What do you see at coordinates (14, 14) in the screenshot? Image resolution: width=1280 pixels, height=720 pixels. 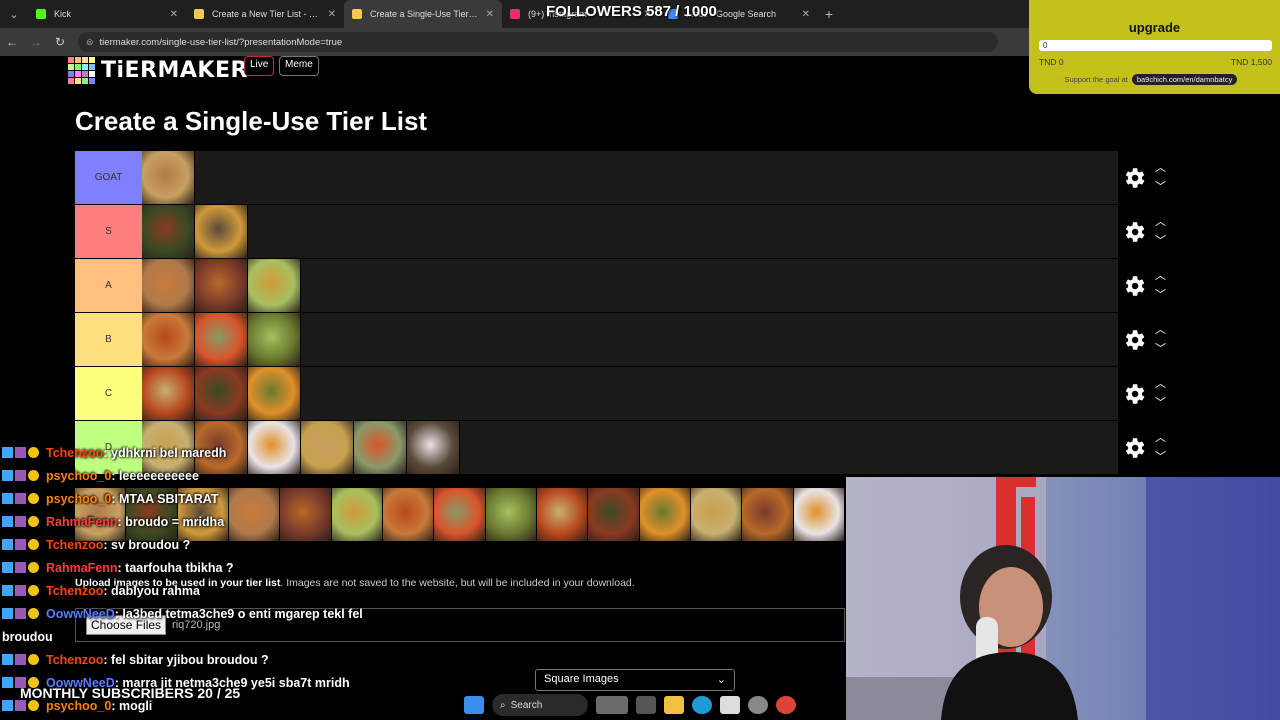 I see `tab-search-icon: ⌄` at bounding box center [14, 14].